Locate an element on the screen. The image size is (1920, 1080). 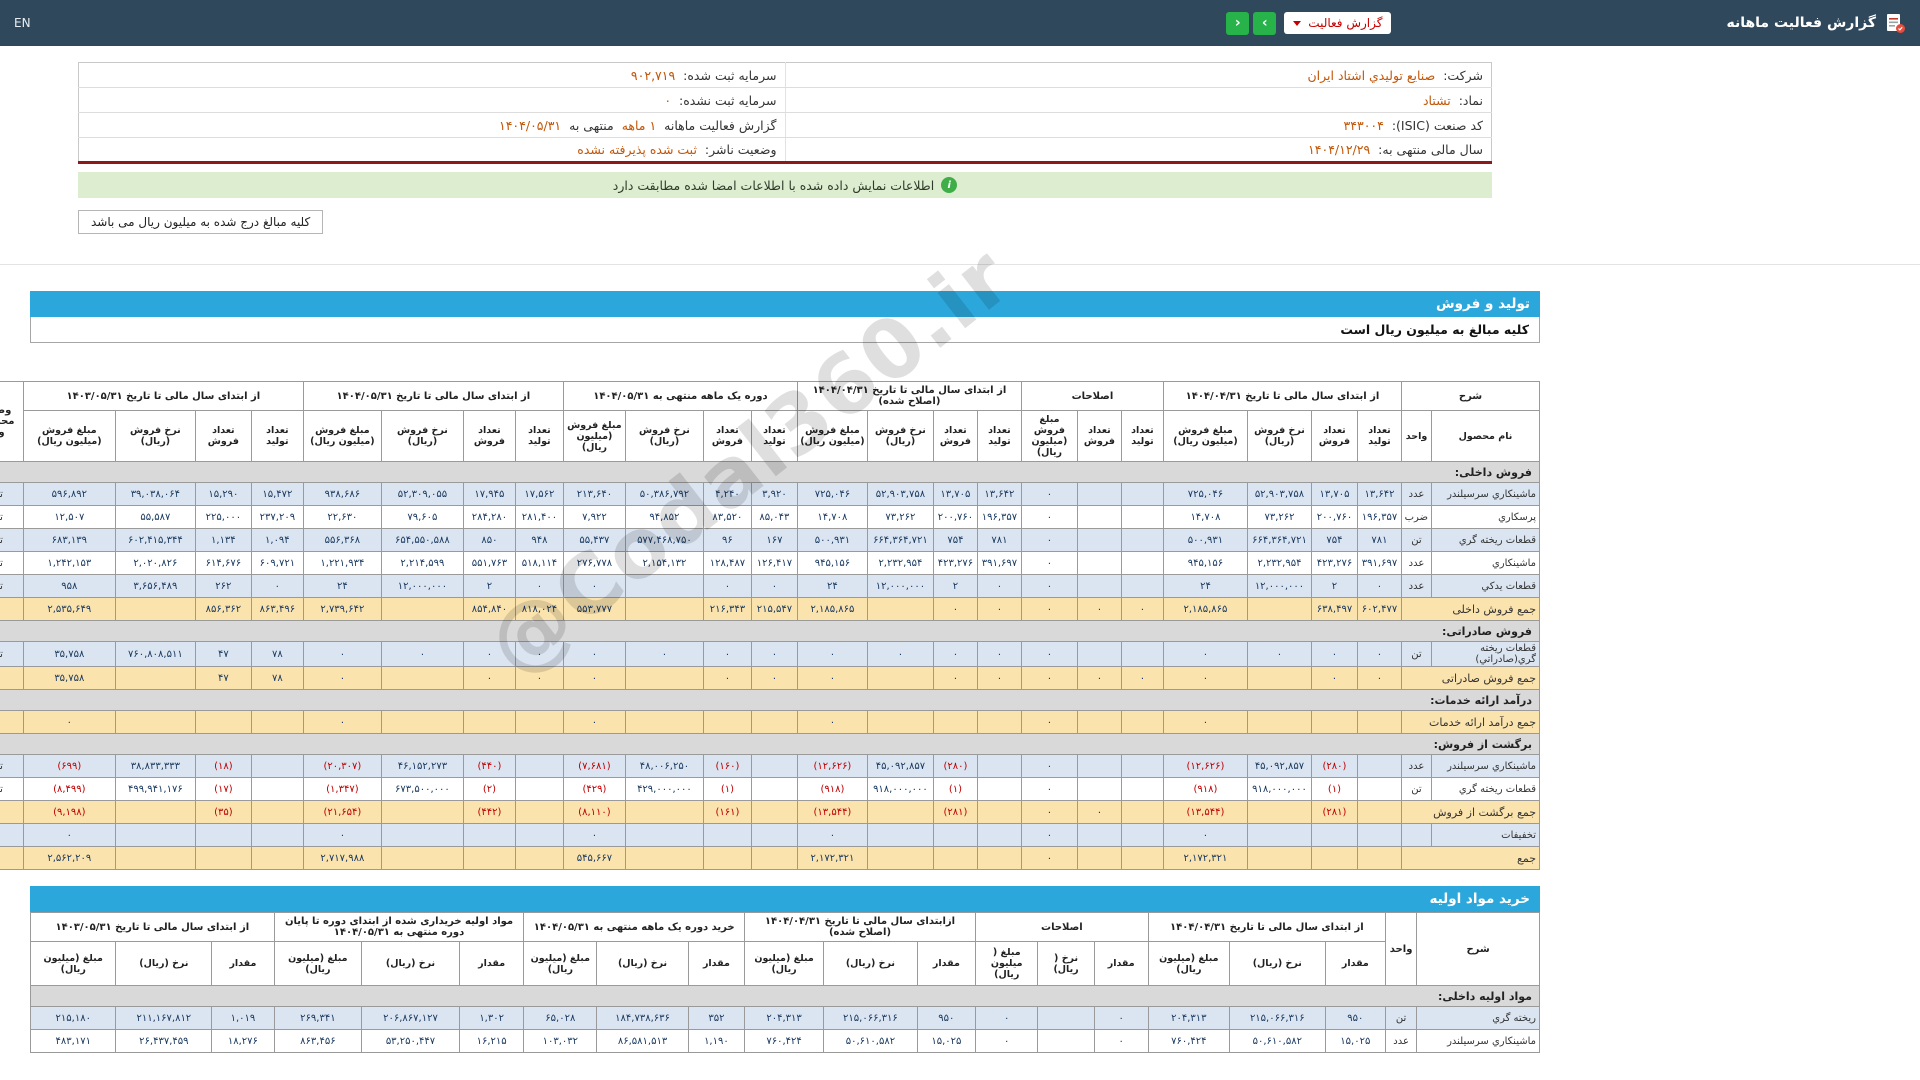
value-cell: ۹۴۸ is located at coordinates (539, 540).